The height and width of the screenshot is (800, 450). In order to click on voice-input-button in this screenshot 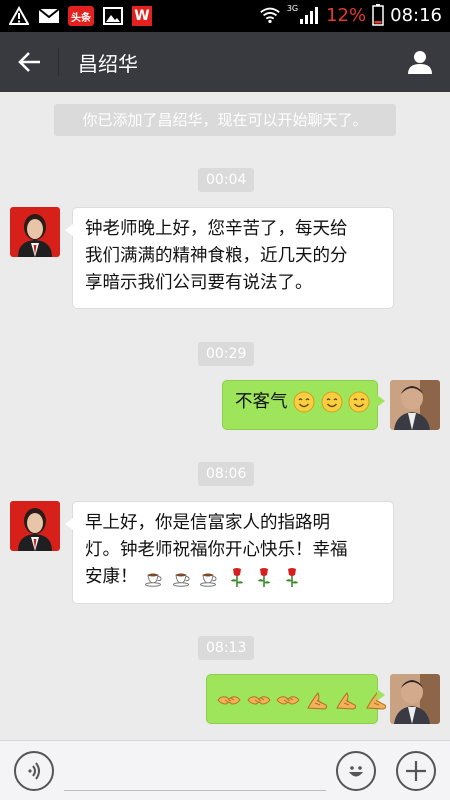, I will do `click(34, 771)`.